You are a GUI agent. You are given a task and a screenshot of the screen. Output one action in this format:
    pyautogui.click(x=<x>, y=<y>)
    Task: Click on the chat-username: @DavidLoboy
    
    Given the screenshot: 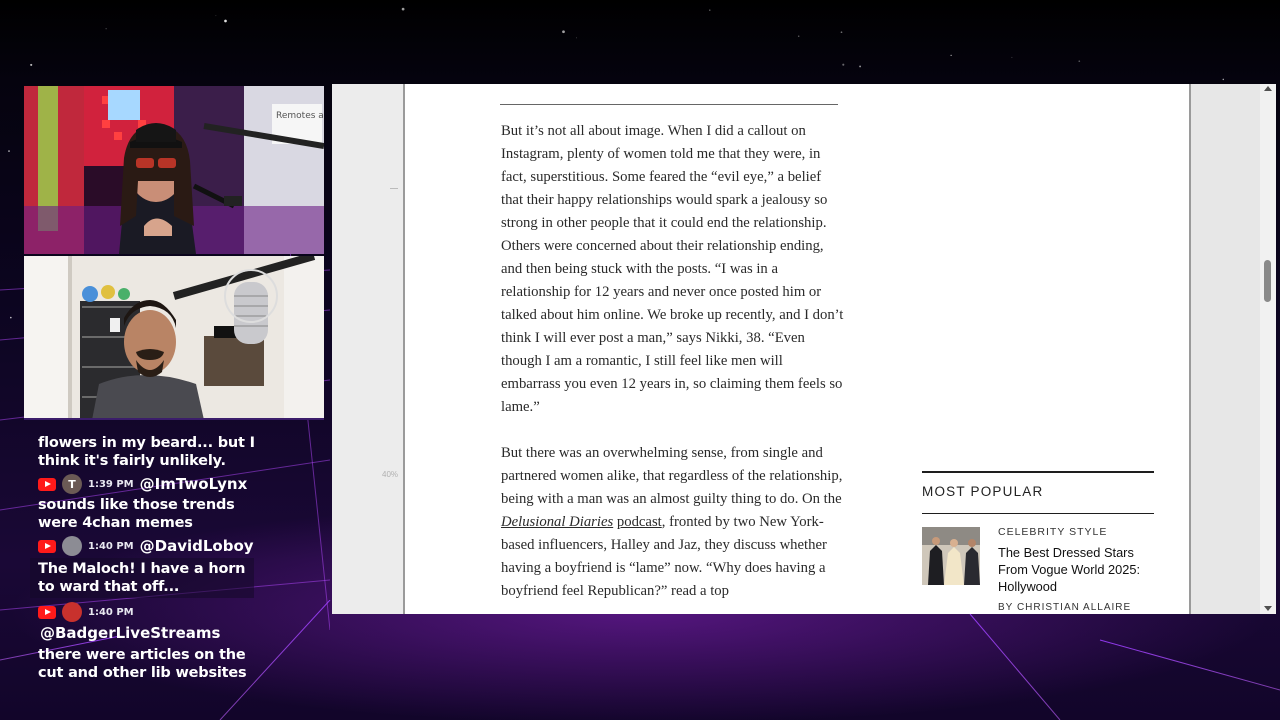 What is the action you would take?
    pyautogui.click(x=197, y=546)
    